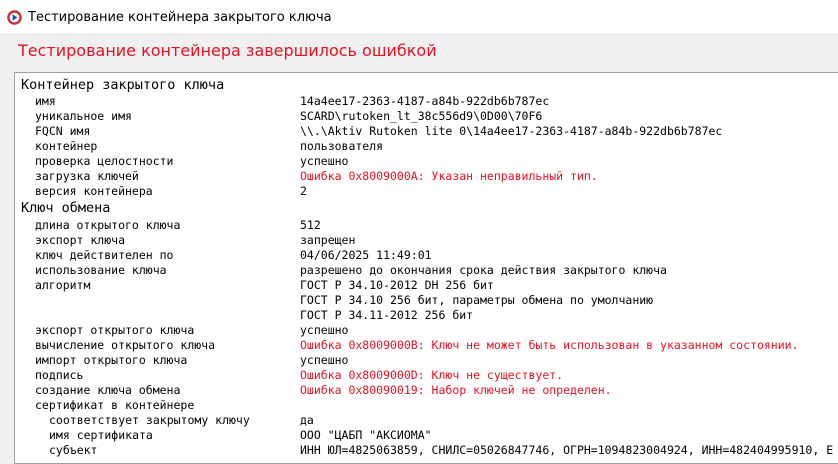  What do you see at coordinates (63, 131) in the screenshot?
I see `row-label: FQCN имя` at bounding box center [63, 131].